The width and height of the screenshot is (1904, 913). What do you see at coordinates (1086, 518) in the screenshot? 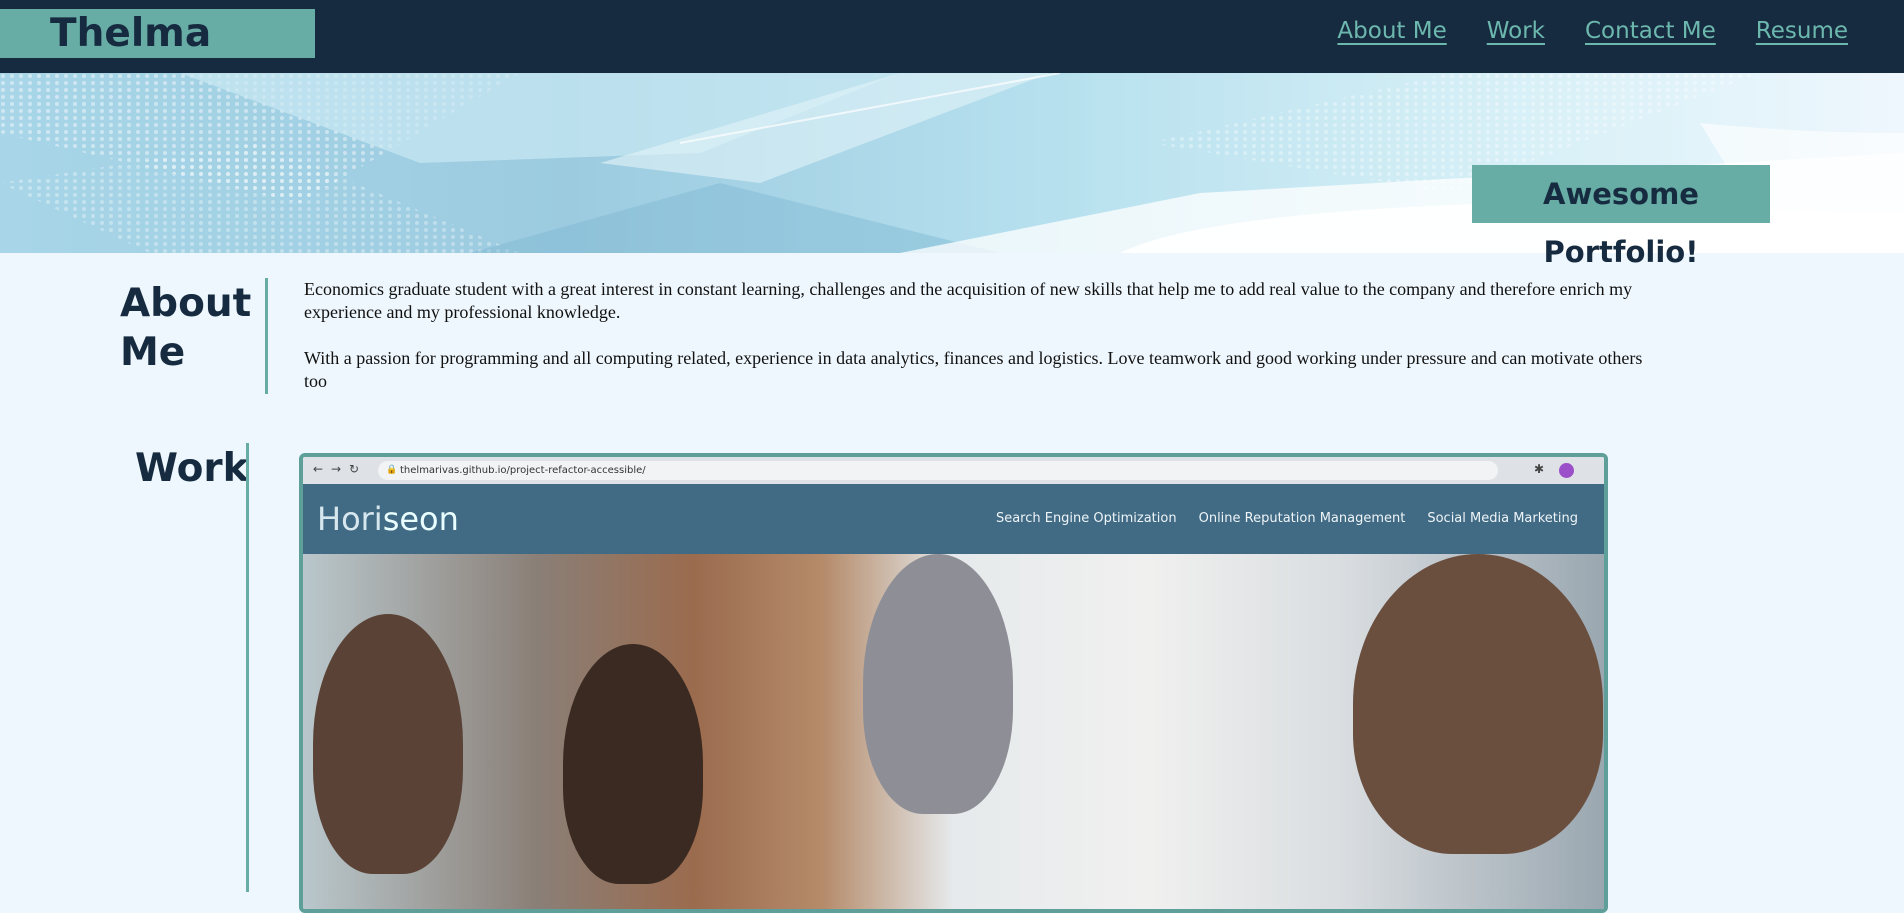
I see `project-nav-item: Search Engine Optimization` at bounding box center [1086, 518].